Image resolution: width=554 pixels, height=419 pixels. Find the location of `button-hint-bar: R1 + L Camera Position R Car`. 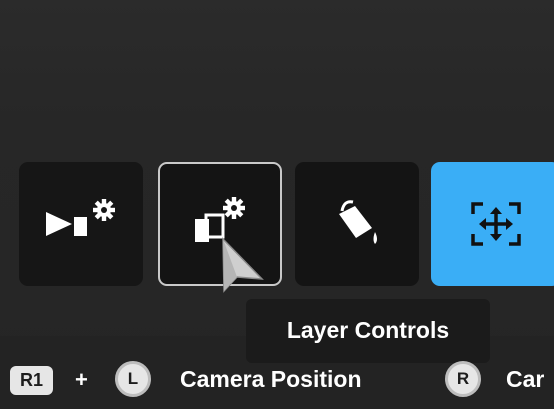

button-hint-bar: R1 + L Camera Position R Car is located at coordinates (277, 382).